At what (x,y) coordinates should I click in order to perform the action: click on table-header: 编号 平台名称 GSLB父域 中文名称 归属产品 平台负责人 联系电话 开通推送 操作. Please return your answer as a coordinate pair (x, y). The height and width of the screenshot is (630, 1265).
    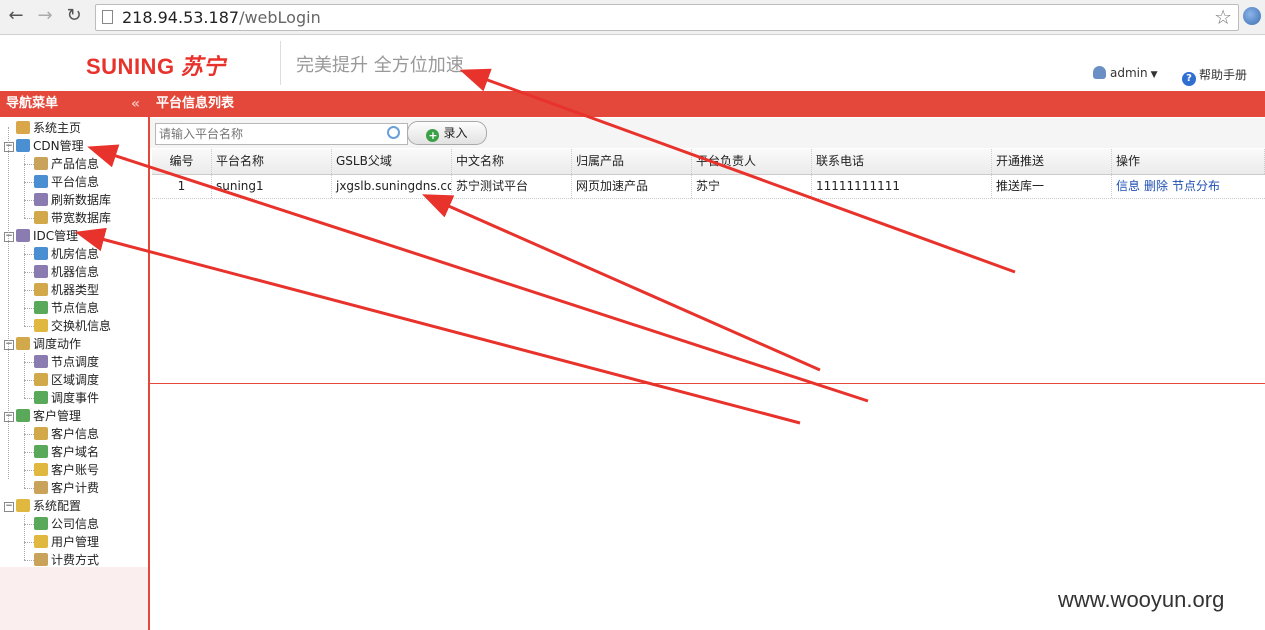
    Looking at the image, I should click on (708, 162).